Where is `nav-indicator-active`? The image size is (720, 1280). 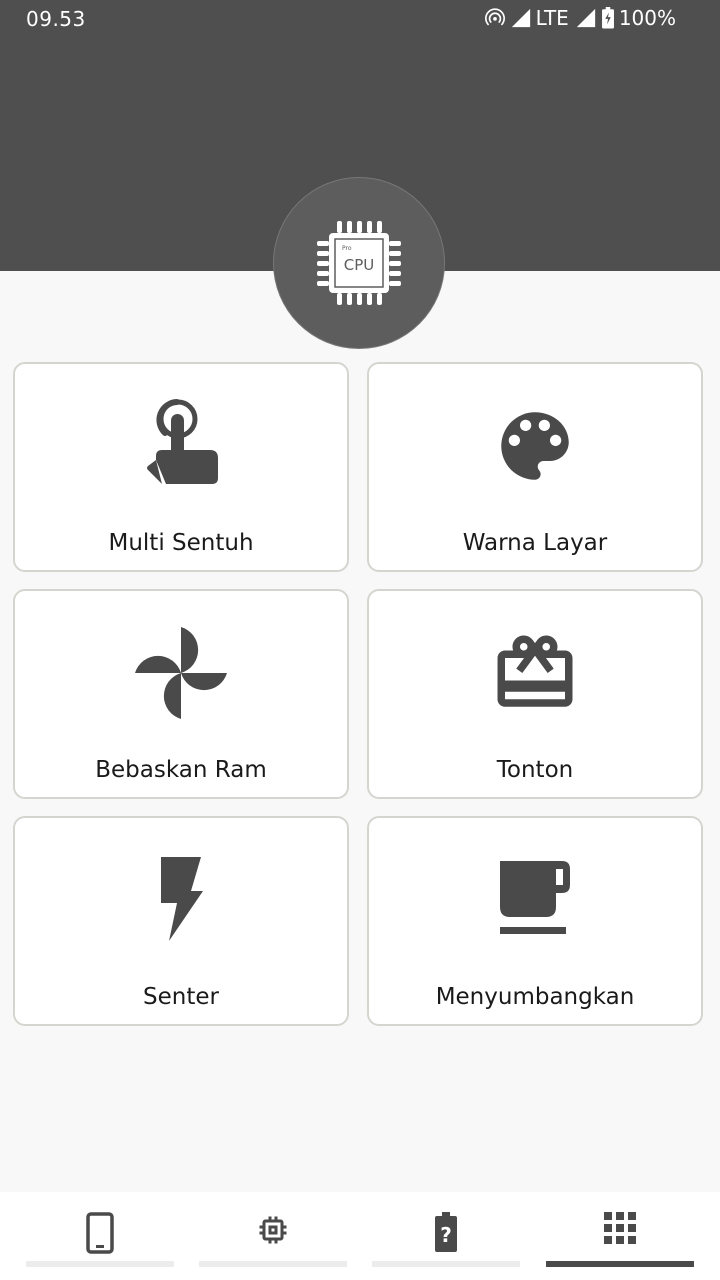 nav-indicator-active is located at coordinates (620, 1264).